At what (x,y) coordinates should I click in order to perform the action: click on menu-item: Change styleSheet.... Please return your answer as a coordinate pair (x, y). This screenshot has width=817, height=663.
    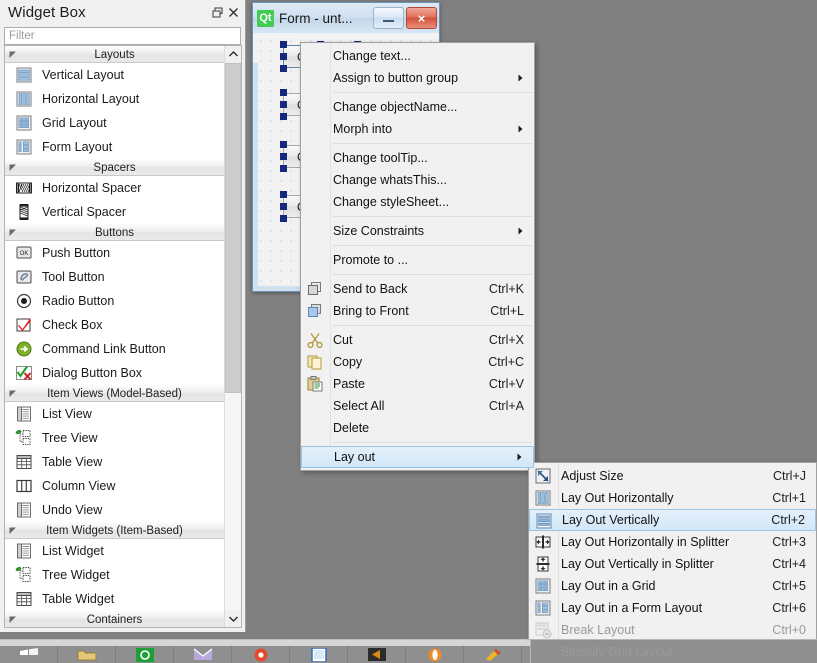
    Looking at the image, I should click on (417, 202).